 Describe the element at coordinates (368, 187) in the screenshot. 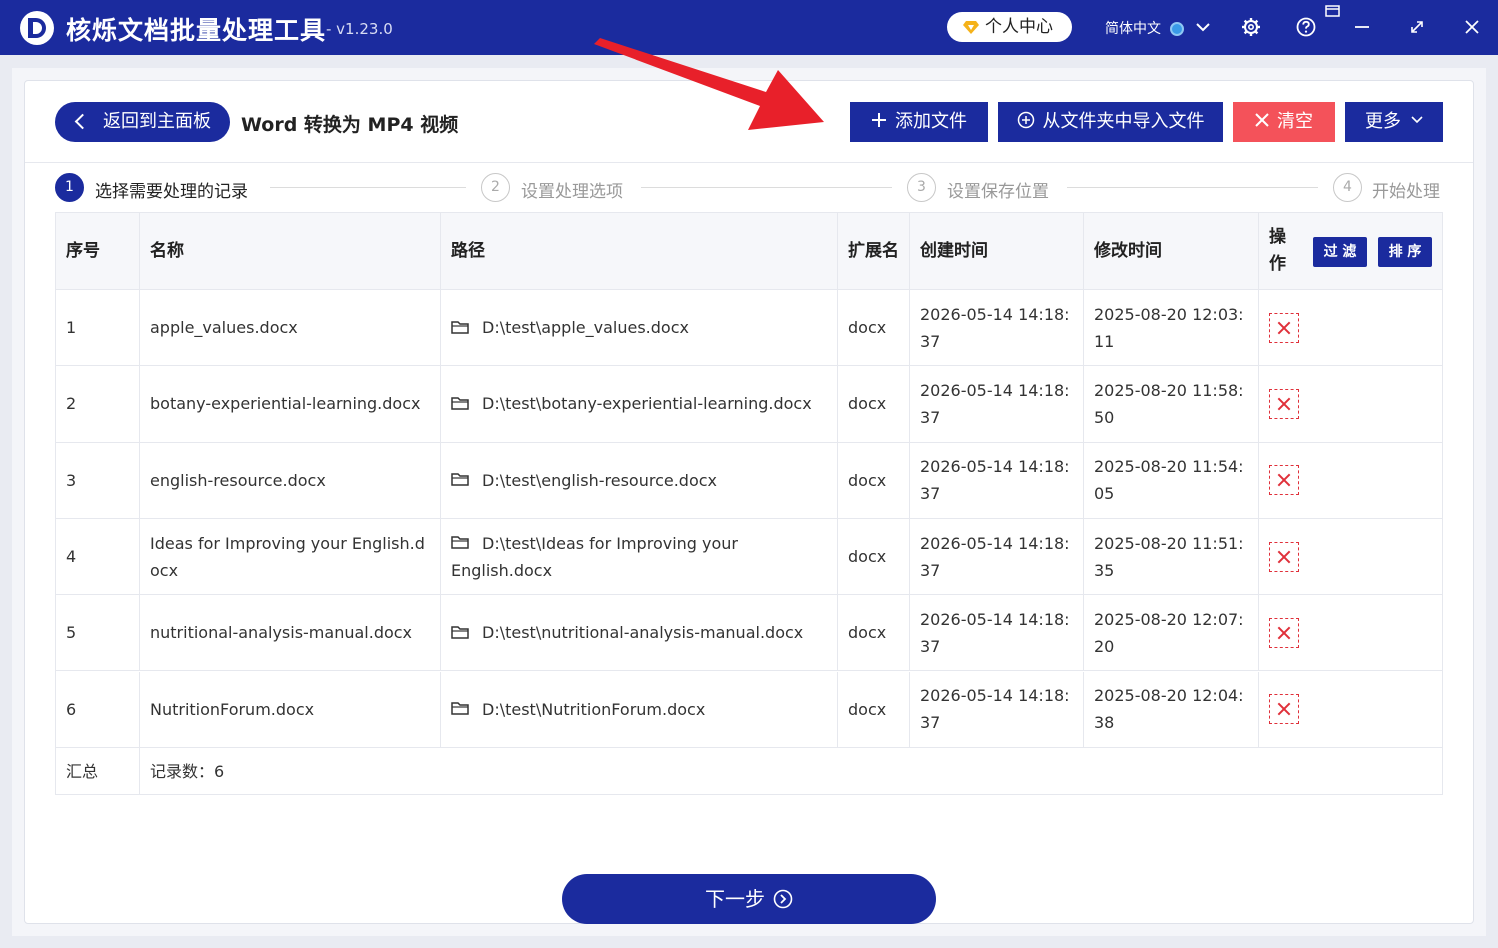

I see `step-connector` at that location.